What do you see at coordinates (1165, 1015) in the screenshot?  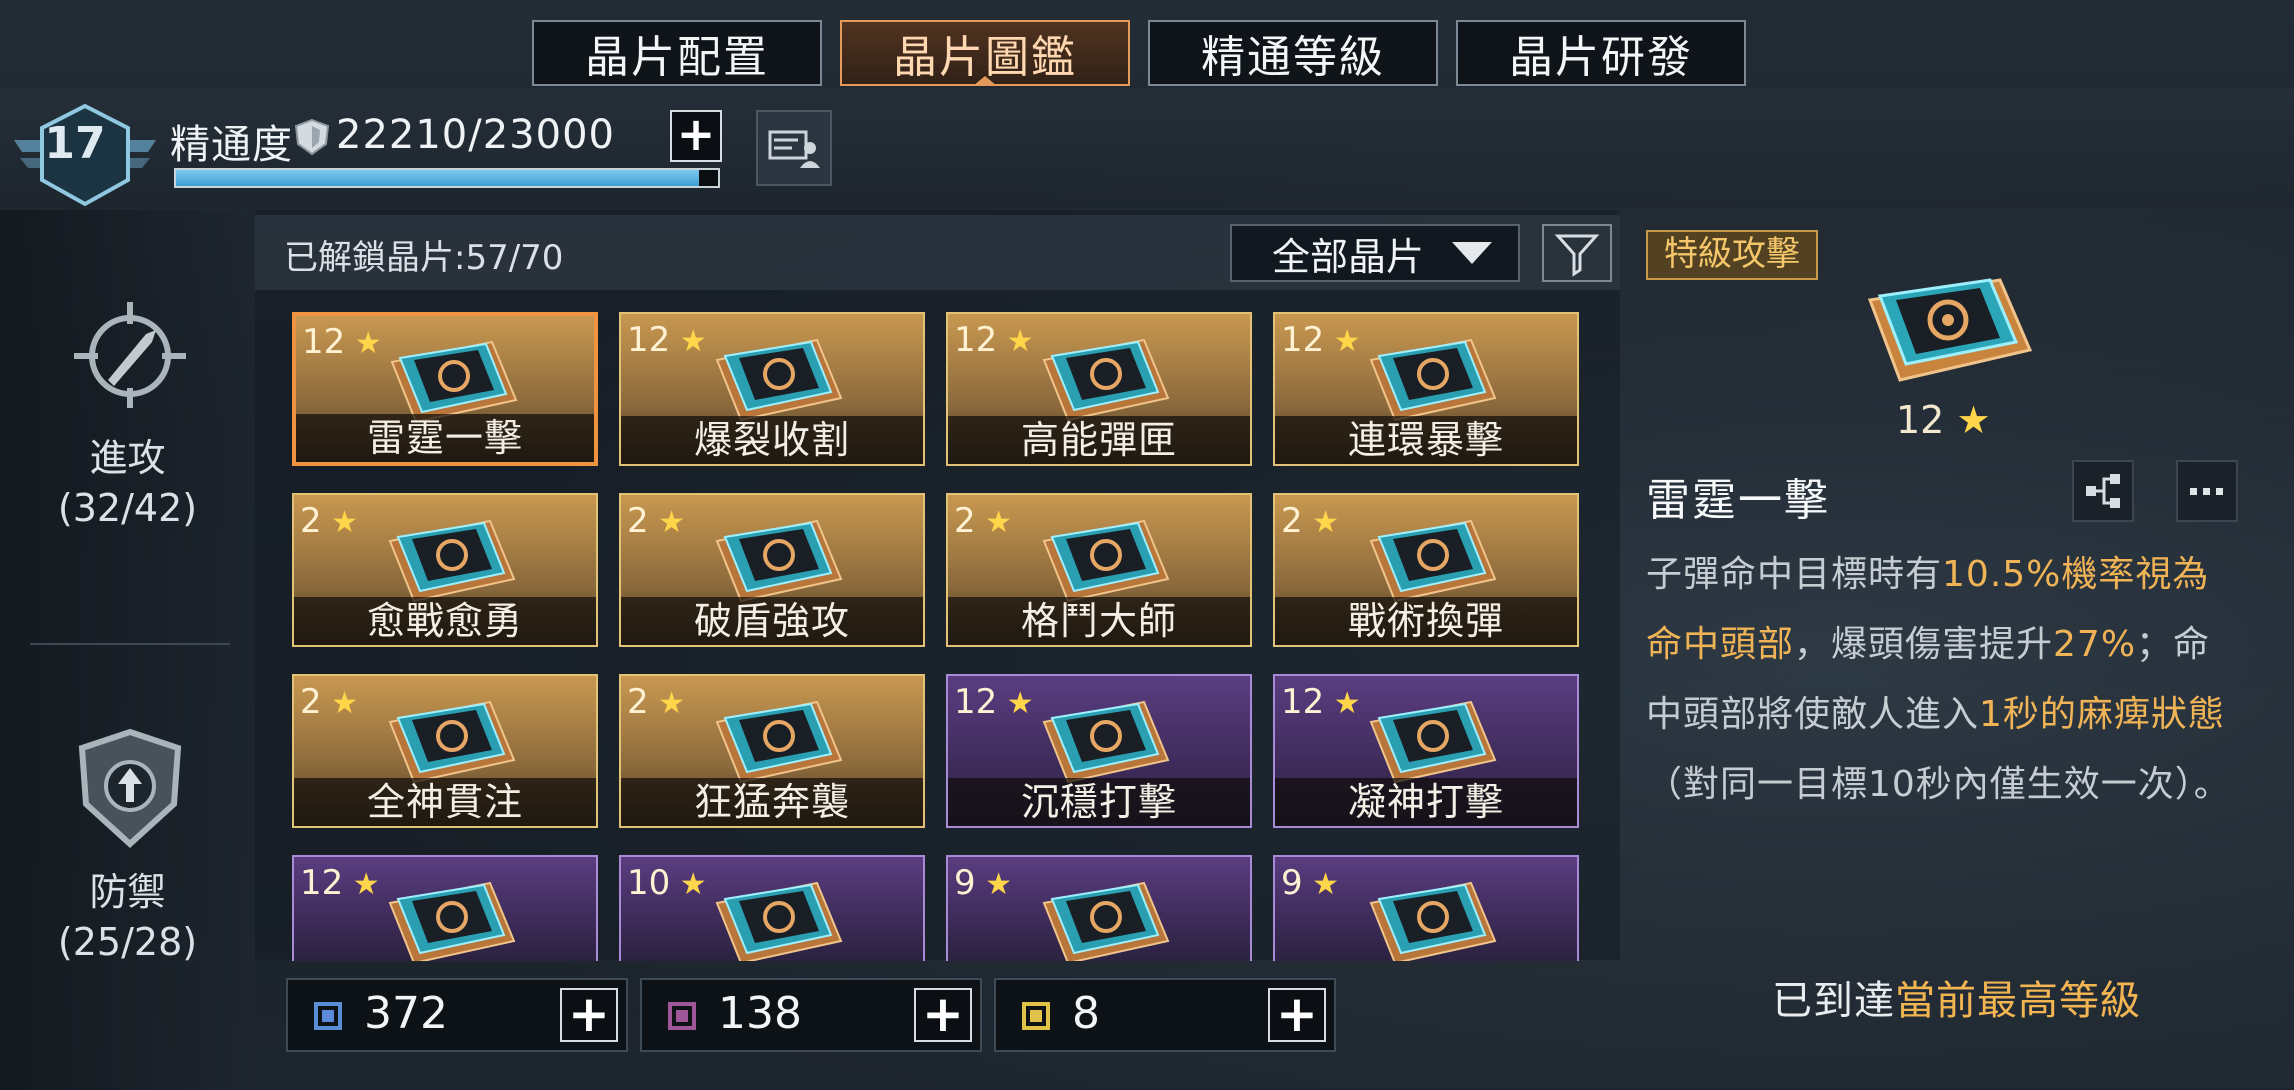 I see `currency-gold: 8 +` at bounding box center [1165, 1015].